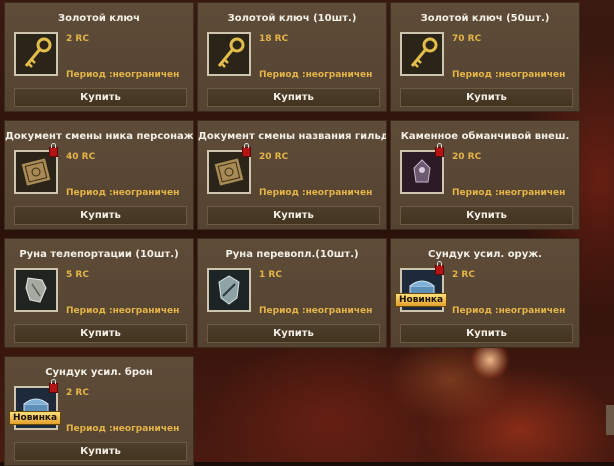 Image resolution: width=614 pixels, height=466 pixels. What do you see at coordinates (292, 18) in the screenshot?
I see `item-title: Золотой ключ (10шт.)` at bounding box center [292, 18].